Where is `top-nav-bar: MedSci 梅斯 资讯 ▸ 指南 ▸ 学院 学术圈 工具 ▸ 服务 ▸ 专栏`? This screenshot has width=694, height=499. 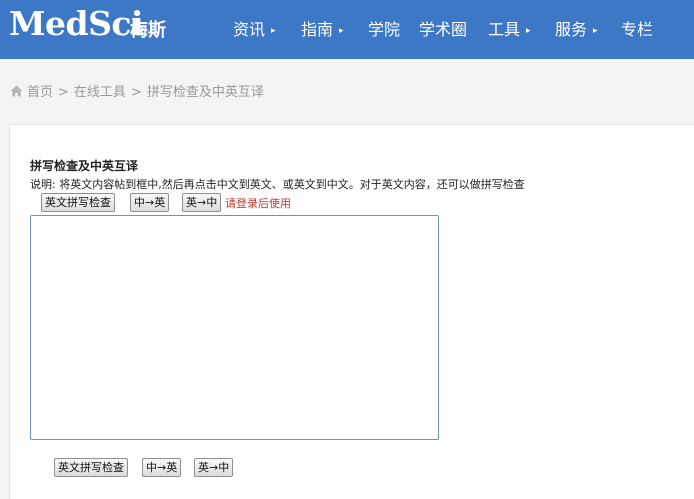 top-nav-bar: MedSci 梅斯 资讯 ▸ 指南 ▸ 学院 学术圈 工具 ▸ 服务 ▸ 专栏 is located at coordinates (347, 29).